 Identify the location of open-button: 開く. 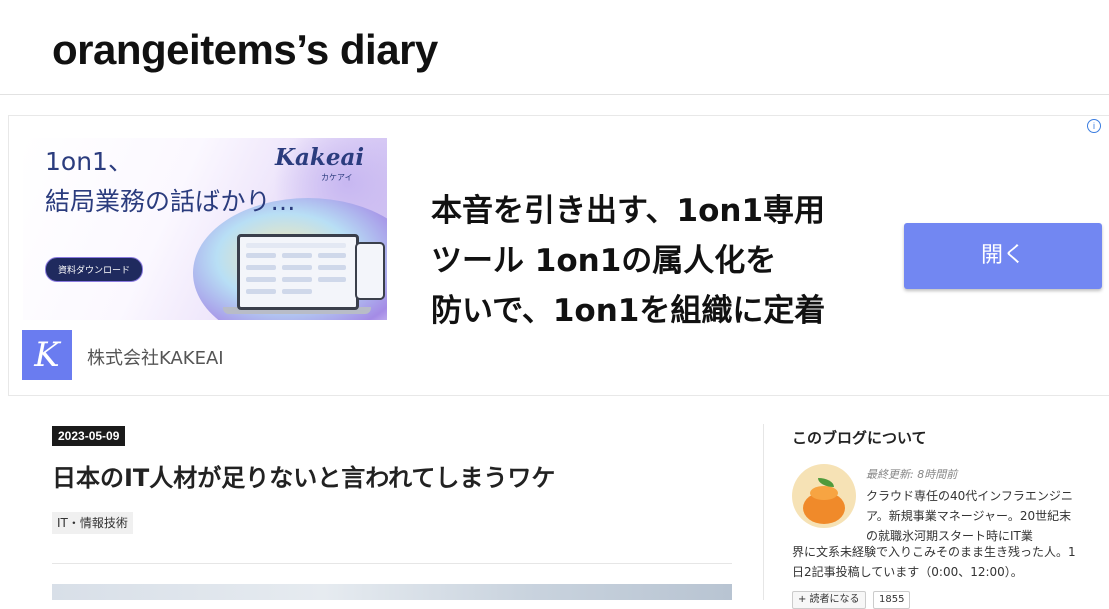
(1003, 256).